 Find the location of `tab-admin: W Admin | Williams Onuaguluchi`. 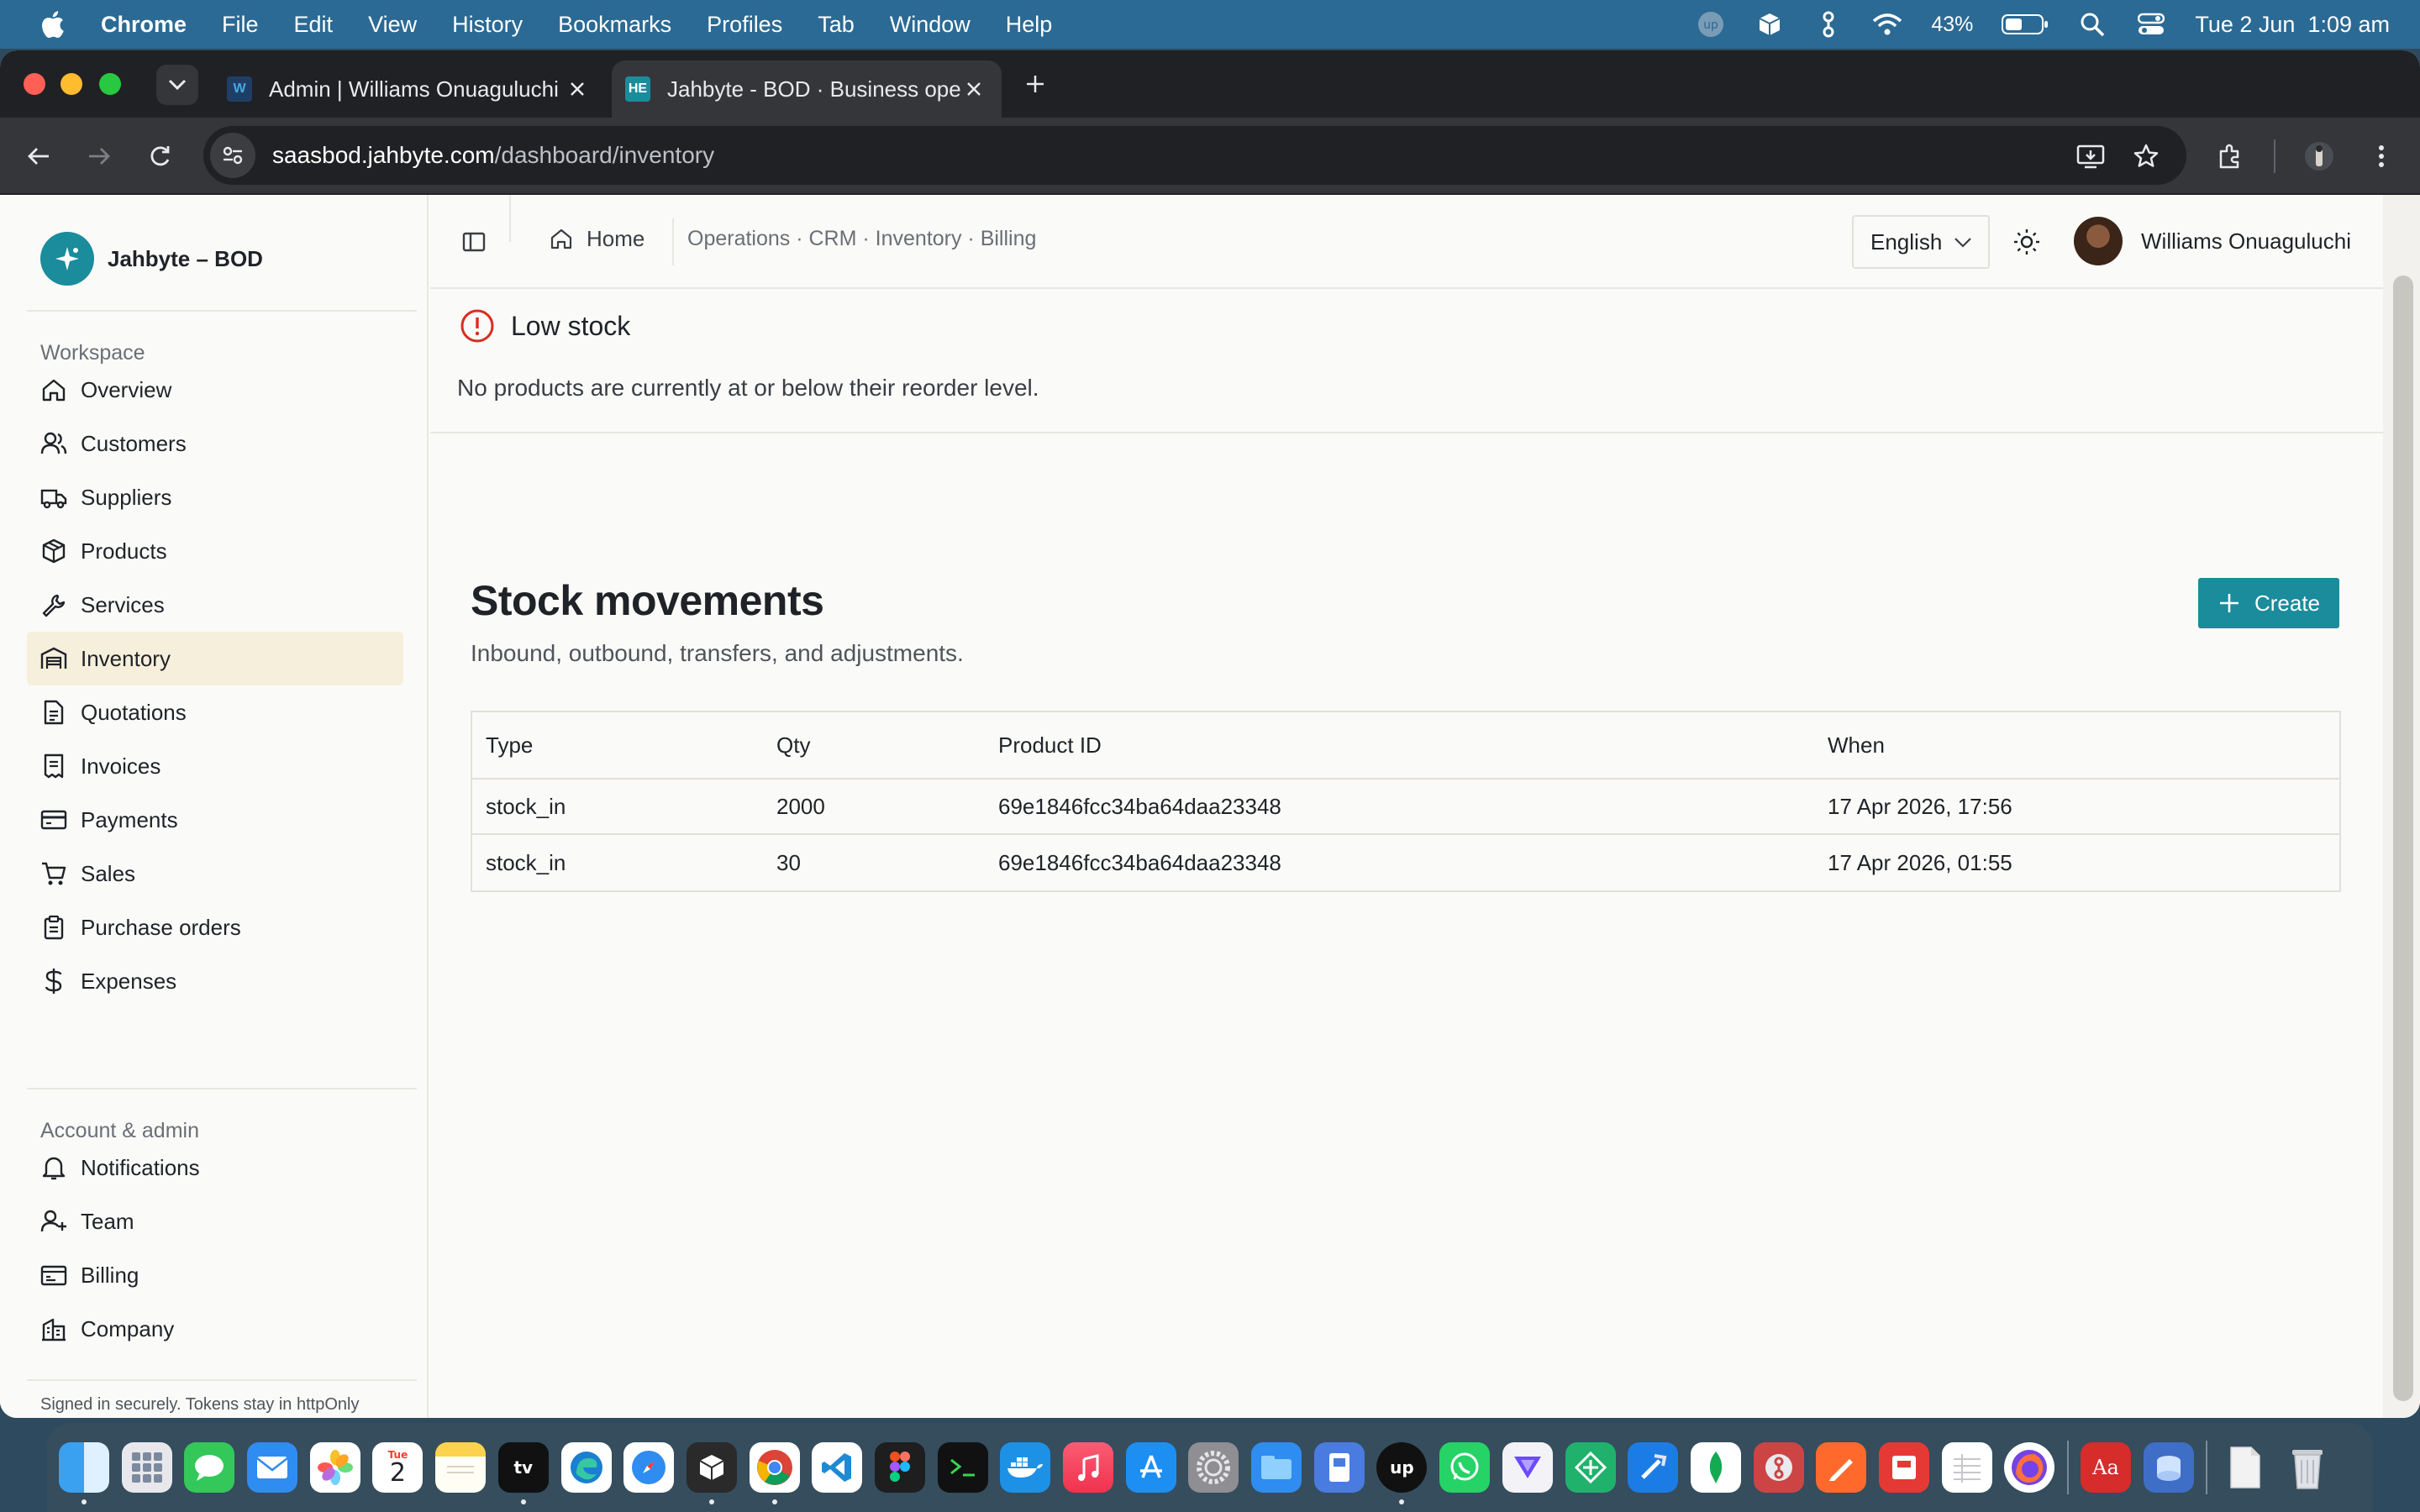

tab-admin: W Admin | Williams Onuaguluchi is located at coordinates (407, 89).